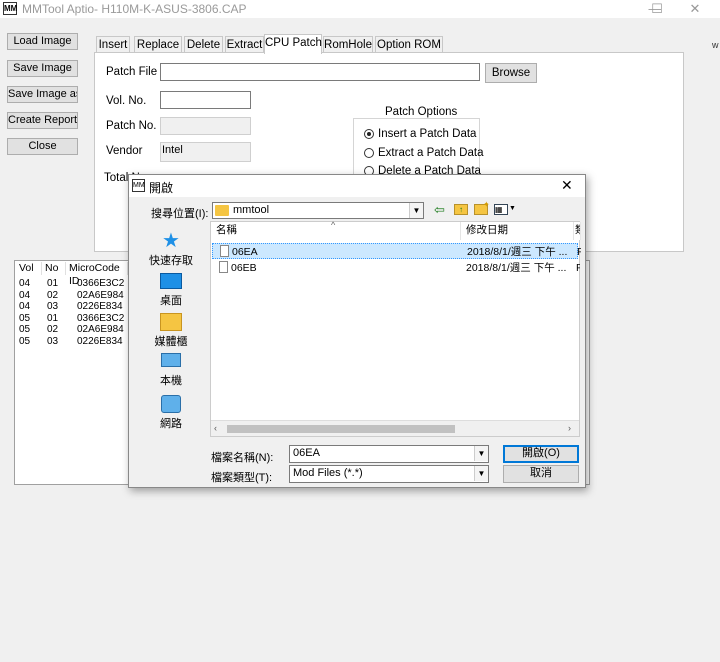  I want to click on browse-button: Browse, so click(511, 73).